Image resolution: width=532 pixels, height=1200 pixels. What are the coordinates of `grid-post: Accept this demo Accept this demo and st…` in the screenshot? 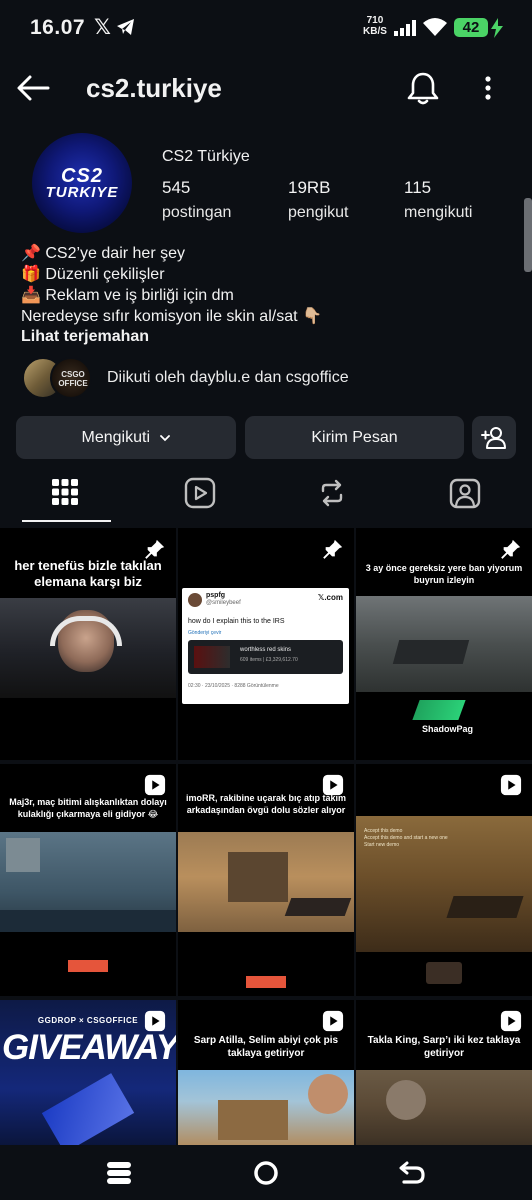 It's located at (444, 880).